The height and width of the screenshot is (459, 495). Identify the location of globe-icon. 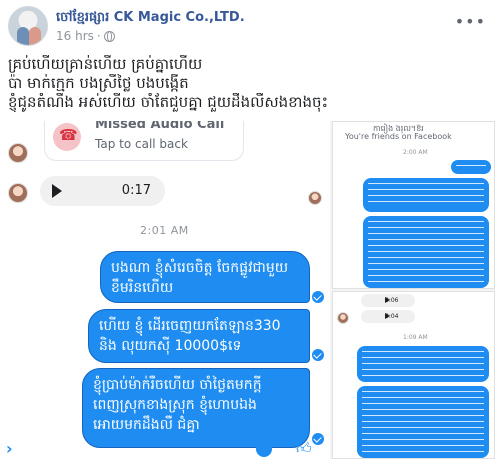
(109, 36).